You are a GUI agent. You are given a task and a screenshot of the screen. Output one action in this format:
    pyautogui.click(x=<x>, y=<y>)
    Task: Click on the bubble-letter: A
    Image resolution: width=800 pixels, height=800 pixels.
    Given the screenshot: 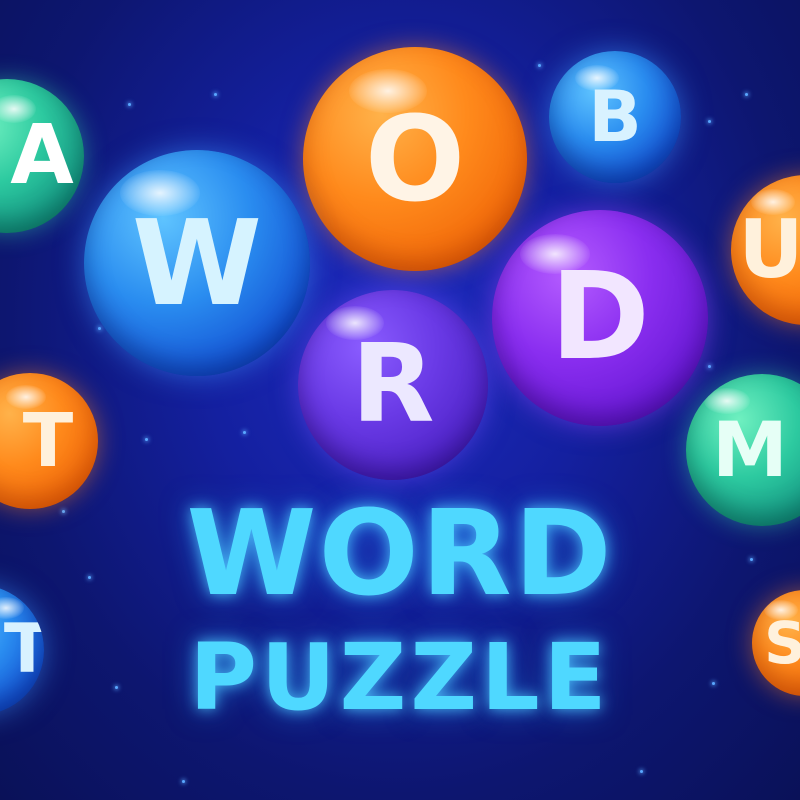 What is the action you would take?
    pyautogui.click(x=42, y=155)
    